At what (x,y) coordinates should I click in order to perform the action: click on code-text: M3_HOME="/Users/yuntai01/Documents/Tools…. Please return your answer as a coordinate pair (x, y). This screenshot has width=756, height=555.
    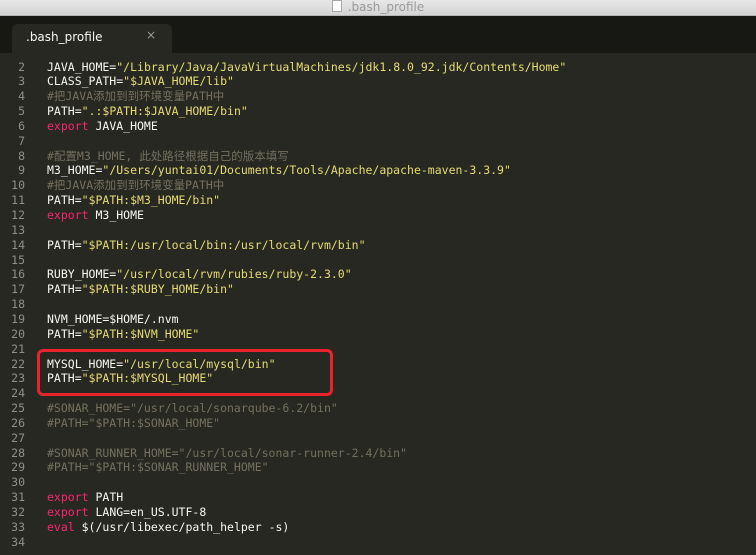
    Looking at the image, I should click on (279, 170).